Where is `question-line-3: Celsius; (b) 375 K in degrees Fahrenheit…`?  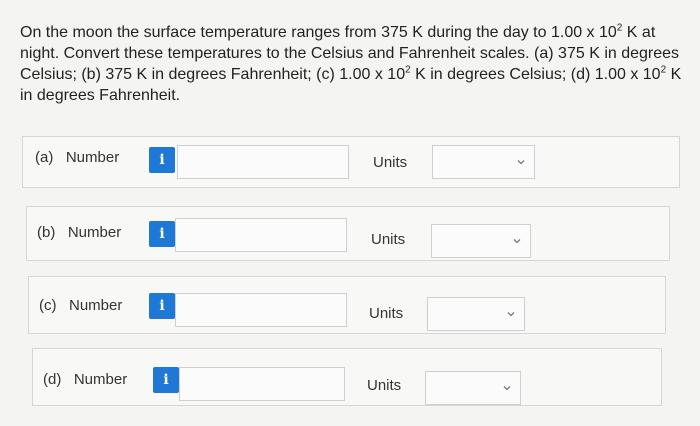 question-line-3: Celsius; (b) 375 K in degrees Fahrenheit… is located at coordinates (351, 73).